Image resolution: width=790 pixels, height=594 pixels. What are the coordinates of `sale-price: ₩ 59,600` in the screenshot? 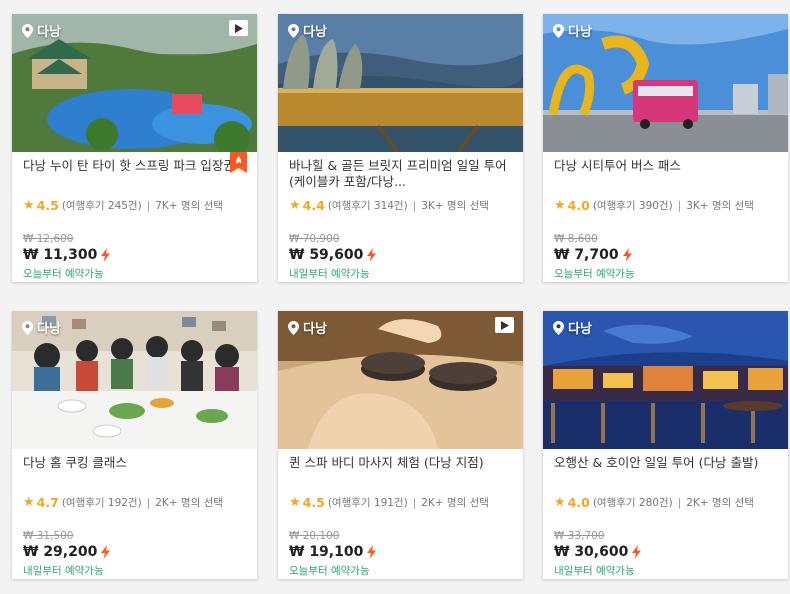 It's located at (326, 255).